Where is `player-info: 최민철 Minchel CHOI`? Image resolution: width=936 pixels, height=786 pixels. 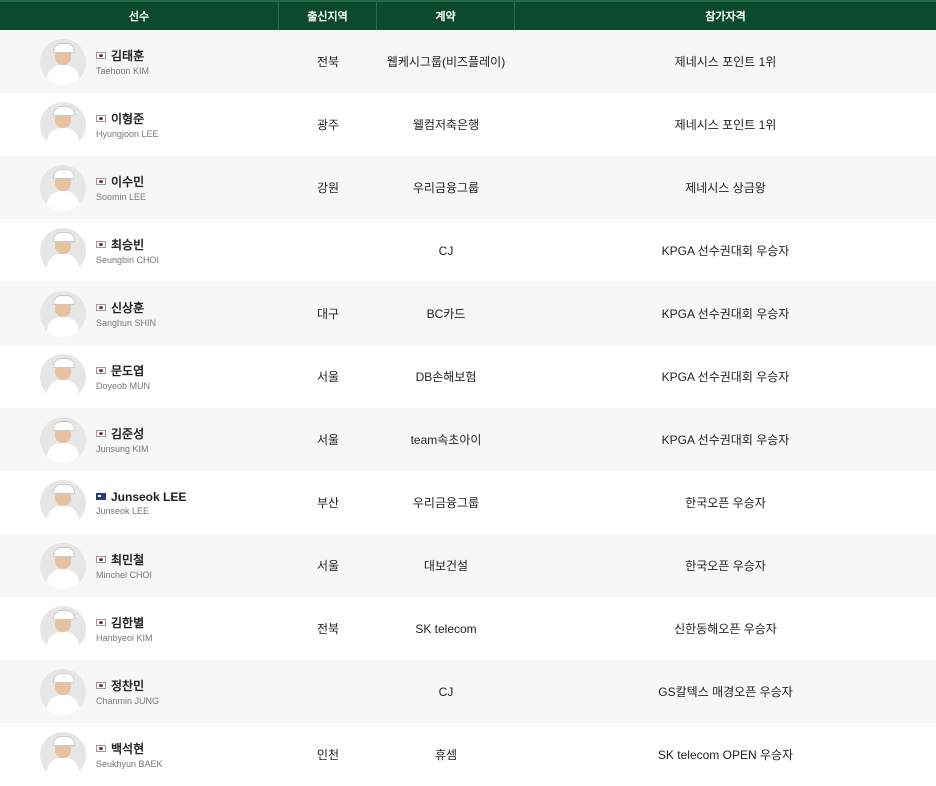 player-info: 최민철 Minchel CHOI is located at coordinates (124, 565).